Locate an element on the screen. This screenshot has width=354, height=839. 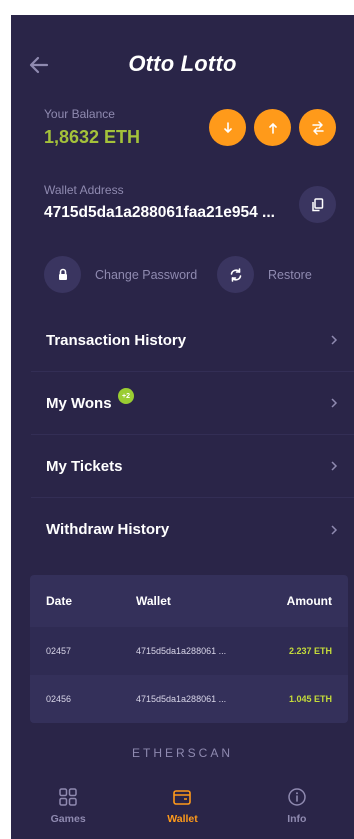
arrow-down-icon is located at coordinates (227, 127).